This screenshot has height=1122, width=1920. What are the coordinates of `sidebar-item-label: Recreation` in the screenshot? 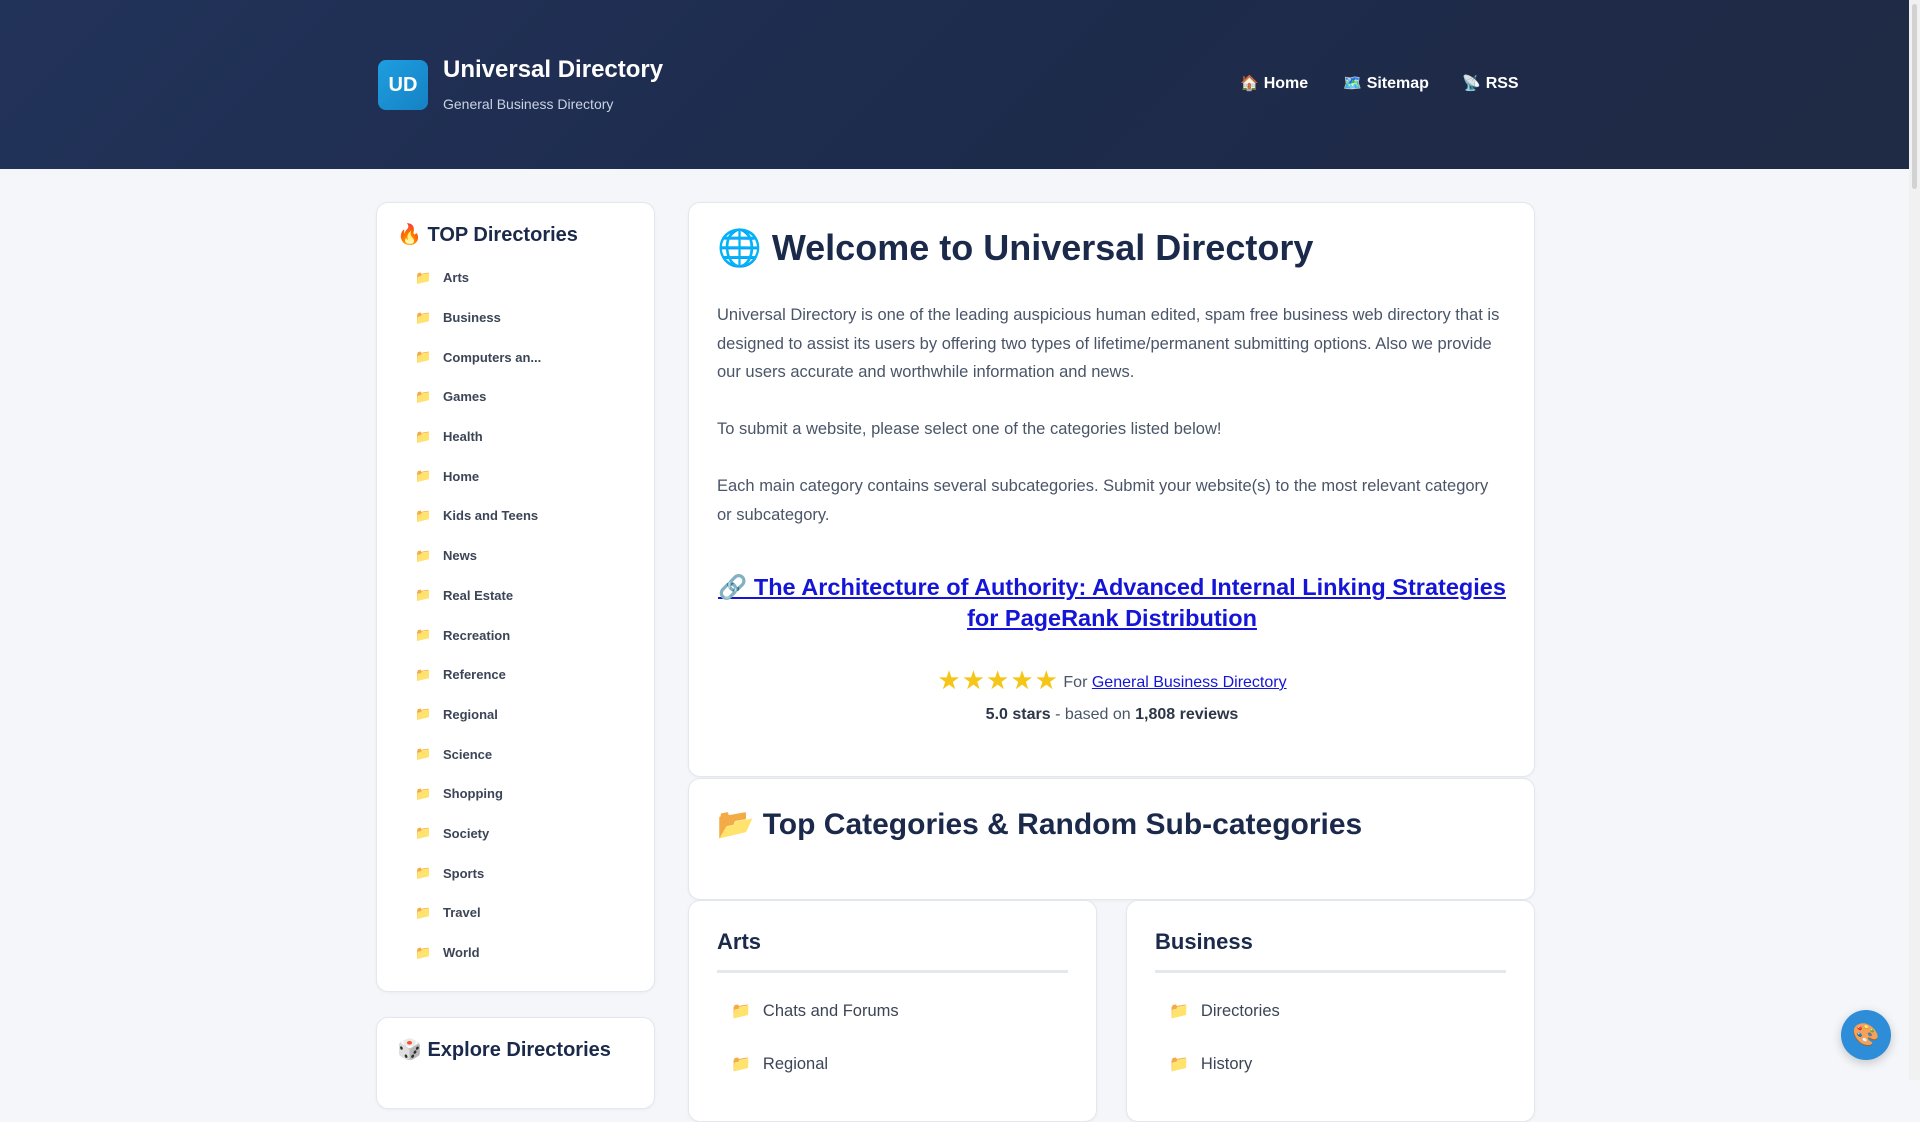 It's located at (477, 635).